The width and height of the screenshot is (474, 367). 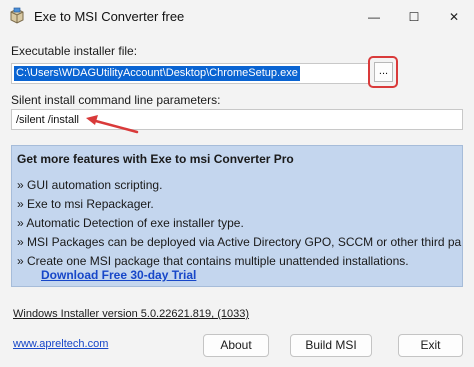 What do you see at coordinates (85, 204) in the screenshot?
I see `list-item: » Exe to msi Repackager.` at bounding box center [85, 204].